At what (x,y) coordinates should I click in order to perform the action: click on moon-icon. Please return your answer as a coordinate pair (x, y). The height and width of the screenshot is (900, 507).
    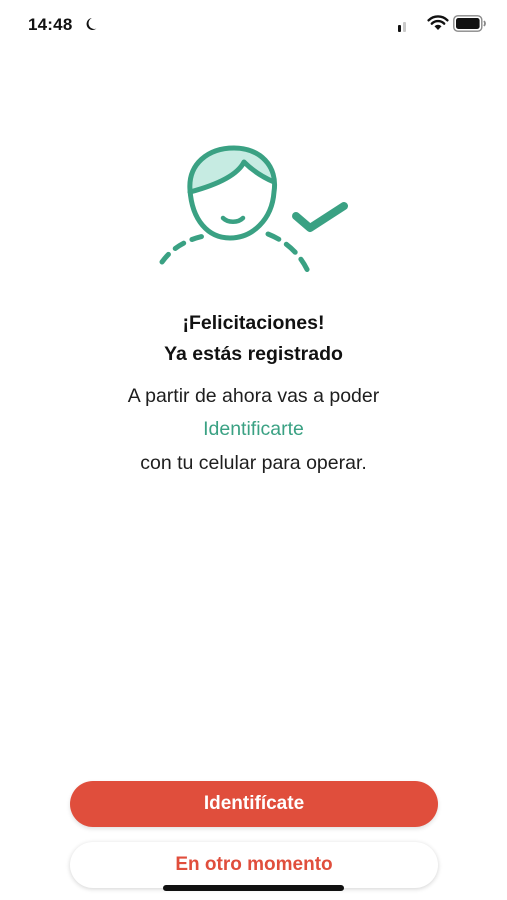
    Looking at the image, I should click on (91, 24).